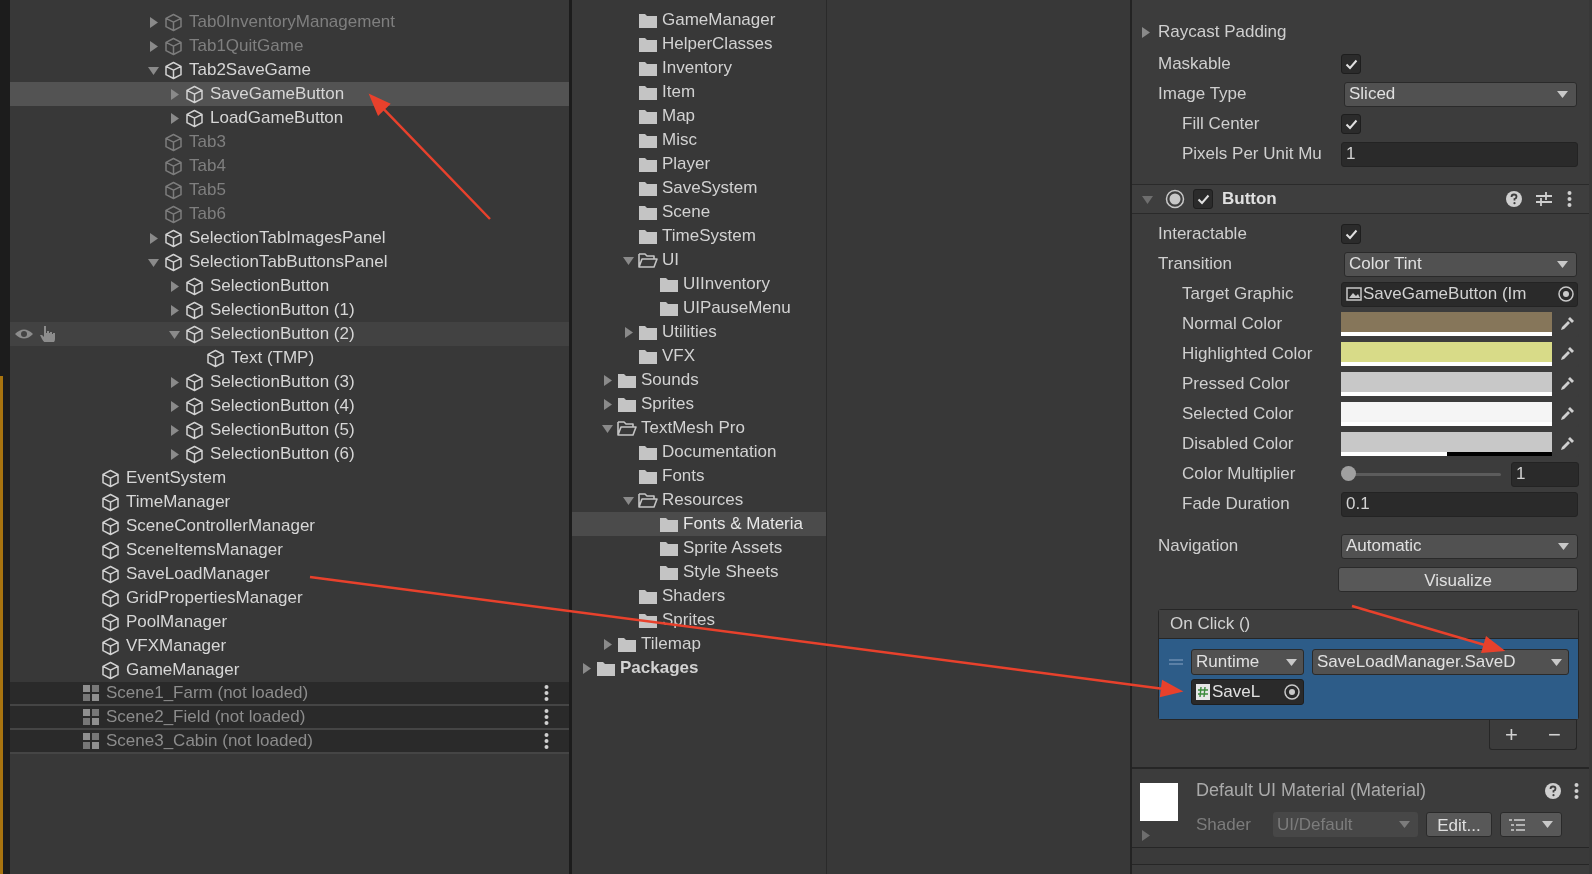  Describe the element at coordinates (697, 68) in the screenshot. I see `folder-name: Inventory` at that location.